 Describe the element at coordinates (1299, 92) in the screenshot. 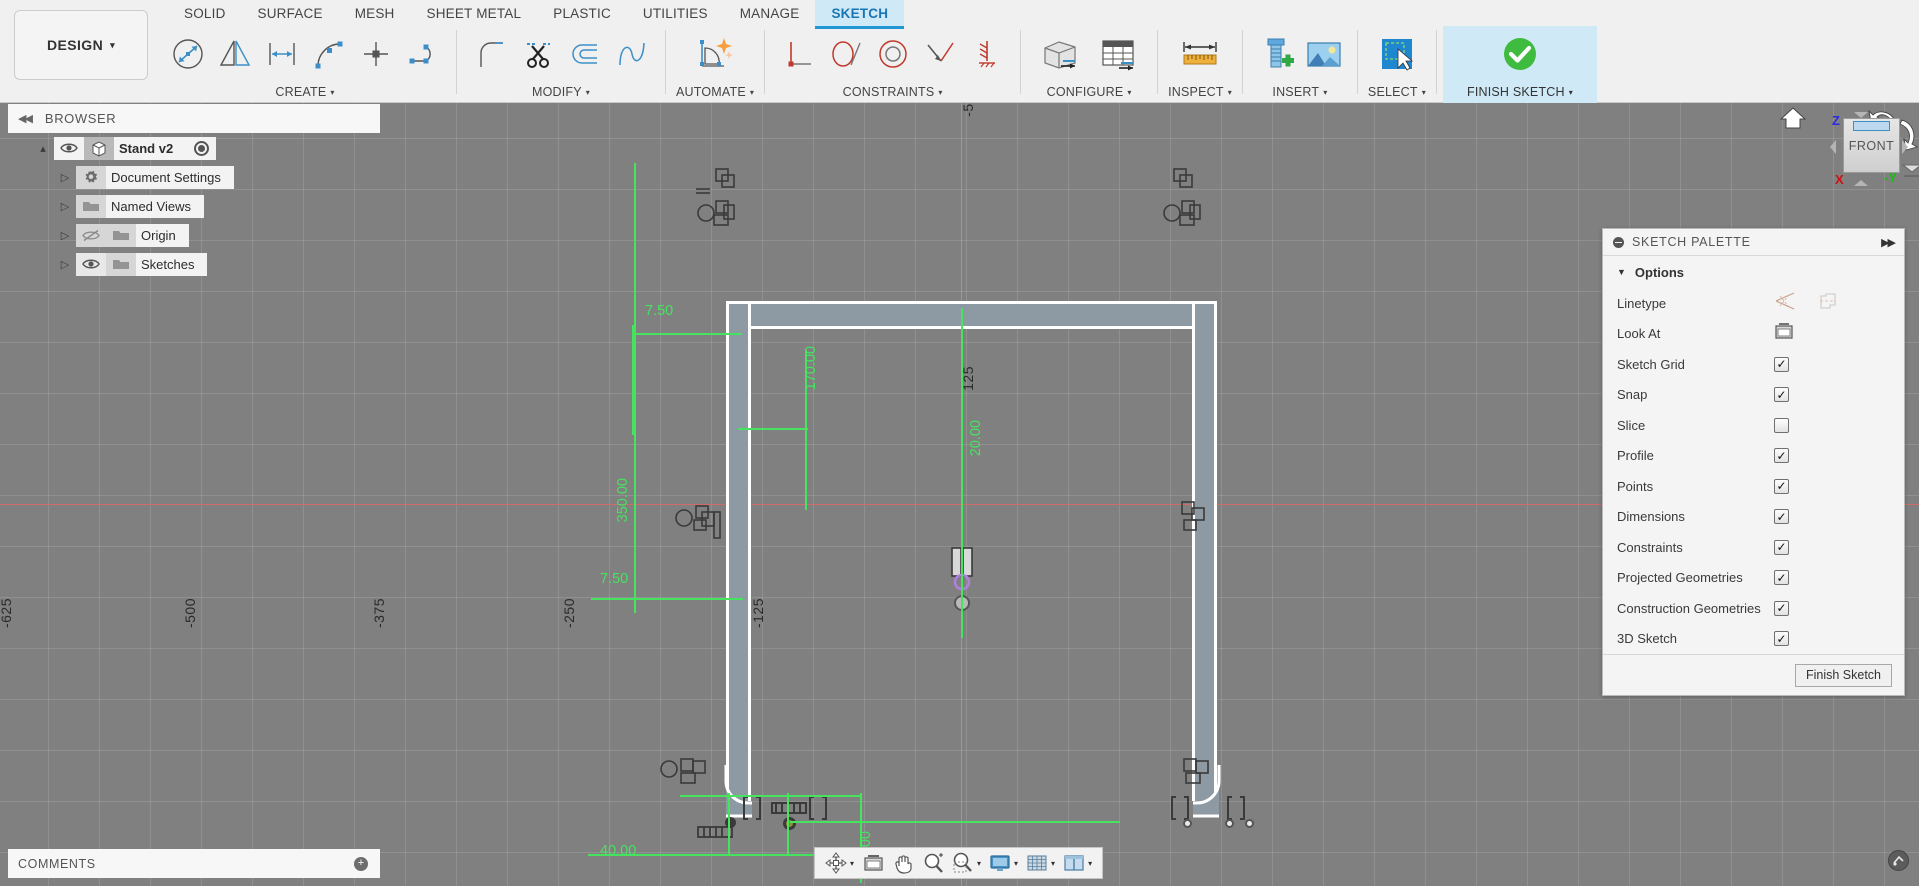

I see `panel-insert-label: INSERT ▾` at that location.